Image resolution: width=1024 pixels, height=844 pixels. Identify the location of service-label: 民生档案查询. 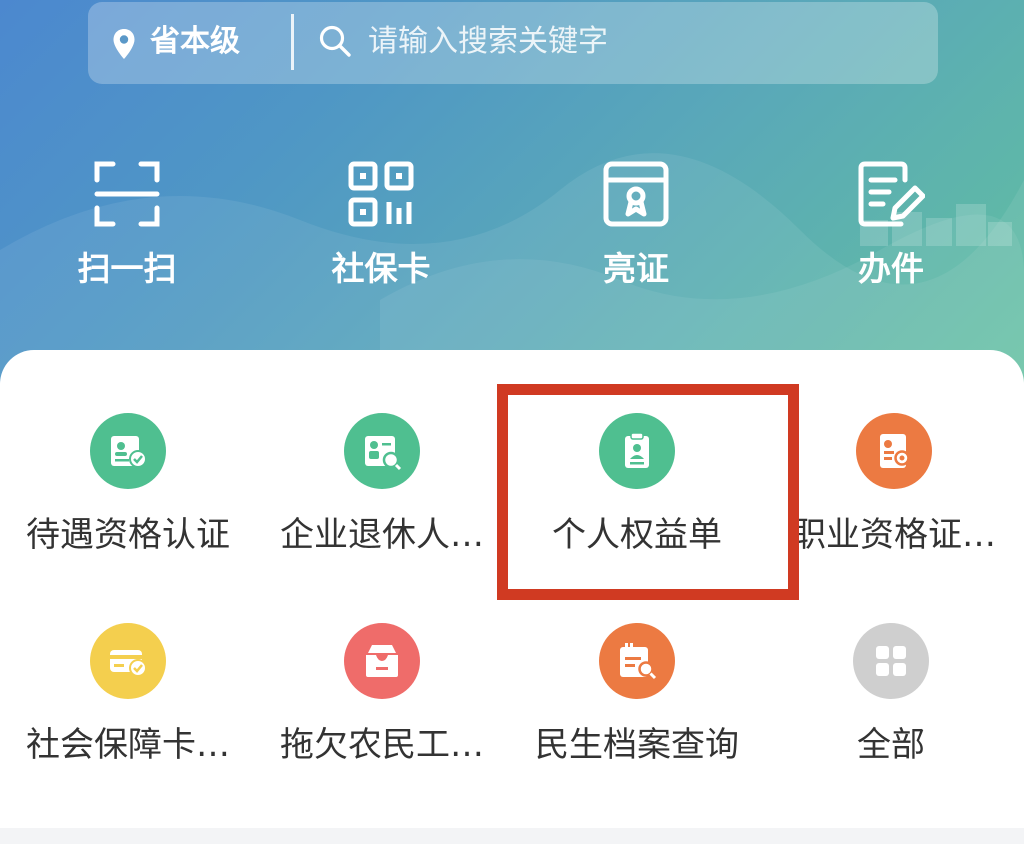
(637, 745).